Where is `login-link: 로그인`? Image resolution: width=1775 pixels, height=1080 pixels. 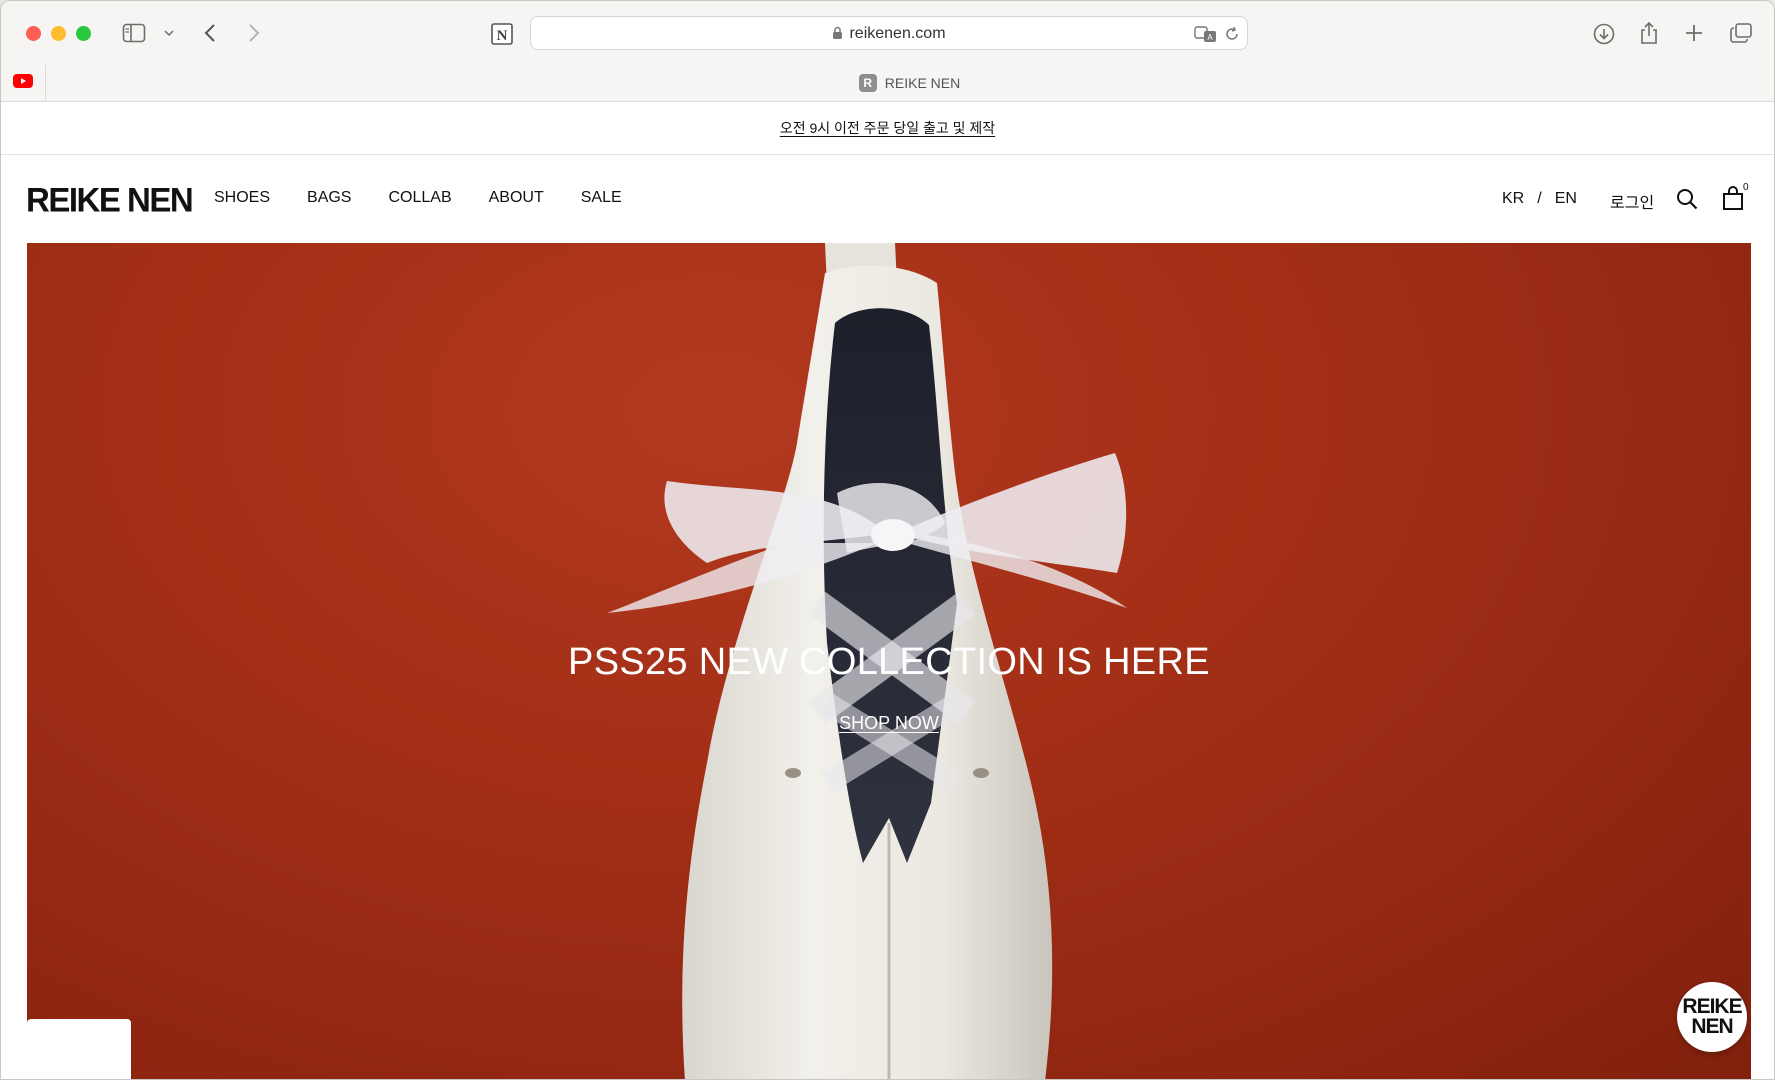 login-link: 로그인 is located at coordinates (1632, 201).